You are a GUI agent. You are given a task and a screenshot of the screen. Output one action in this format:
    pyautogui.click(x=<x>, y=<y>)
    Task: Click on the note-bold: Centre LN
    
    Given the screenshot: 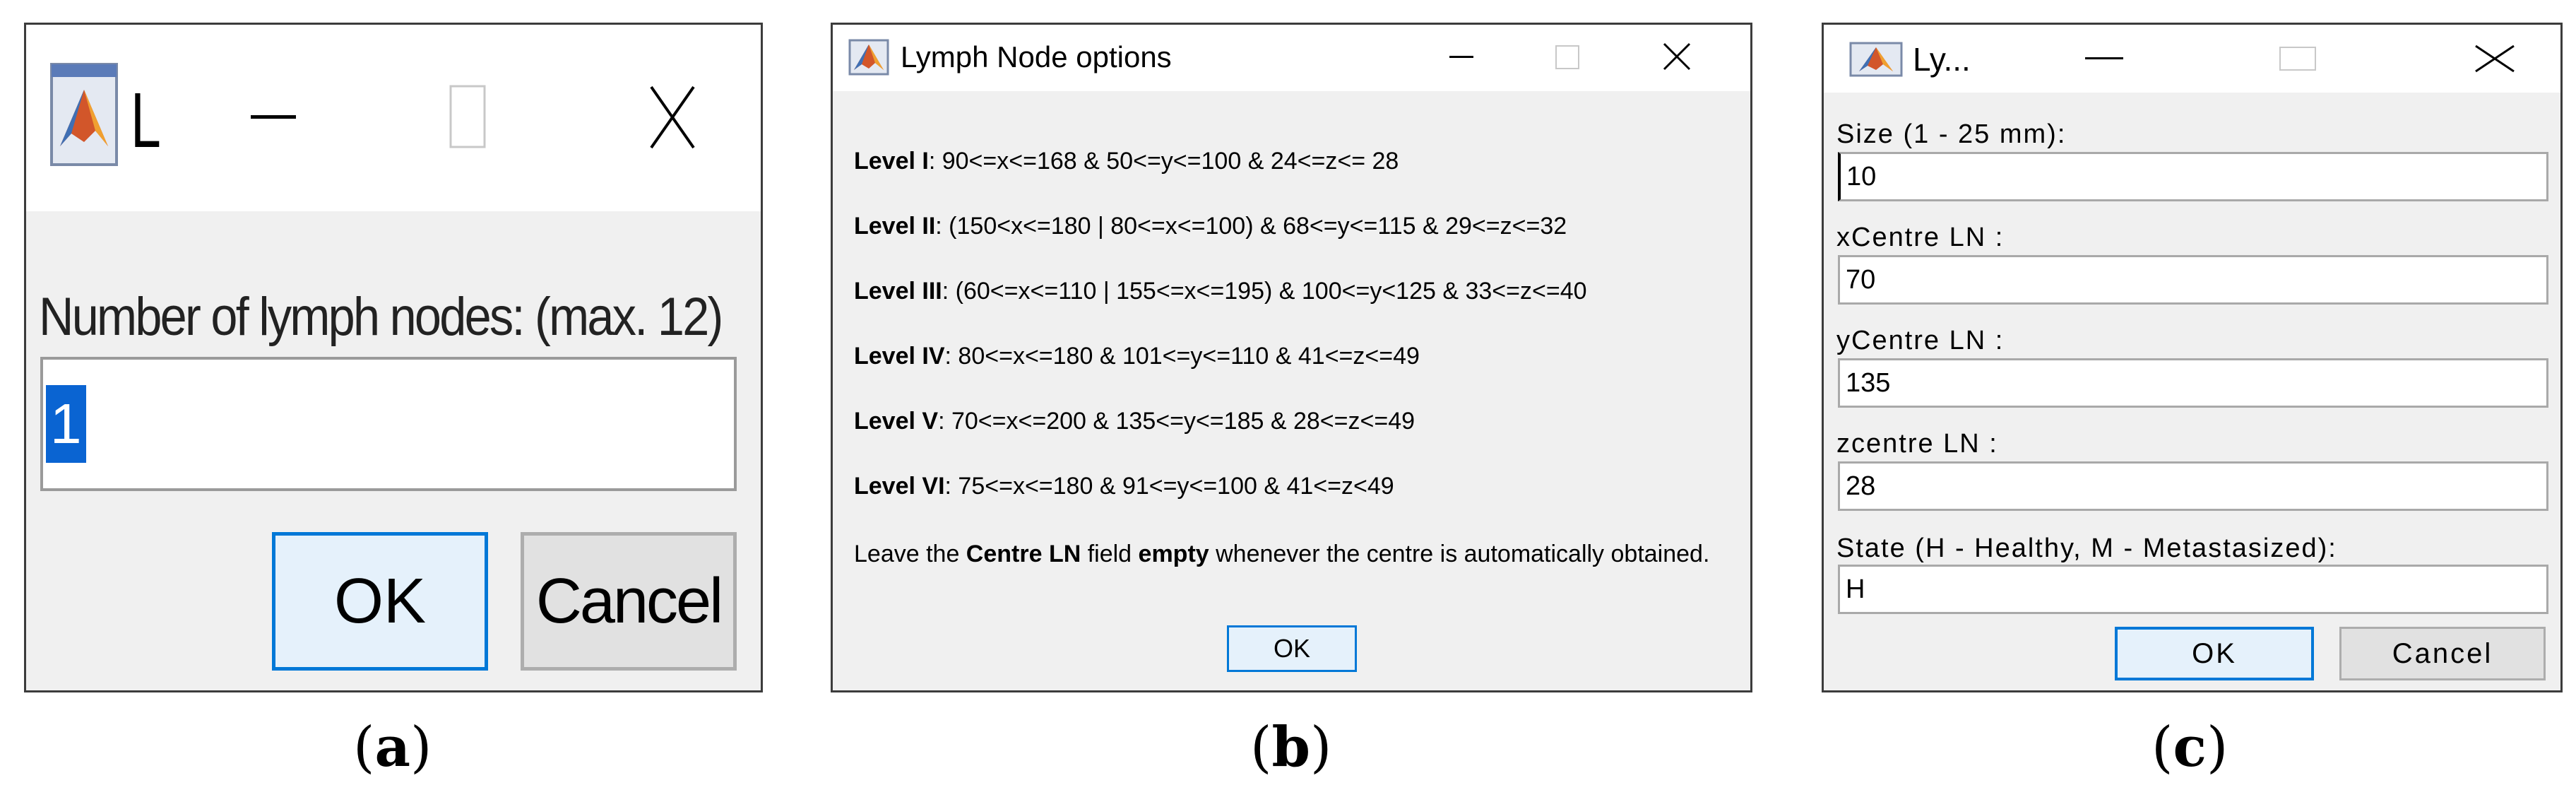 What is the action you would take?
    pyautogui.click(x=1023, y=554)
    